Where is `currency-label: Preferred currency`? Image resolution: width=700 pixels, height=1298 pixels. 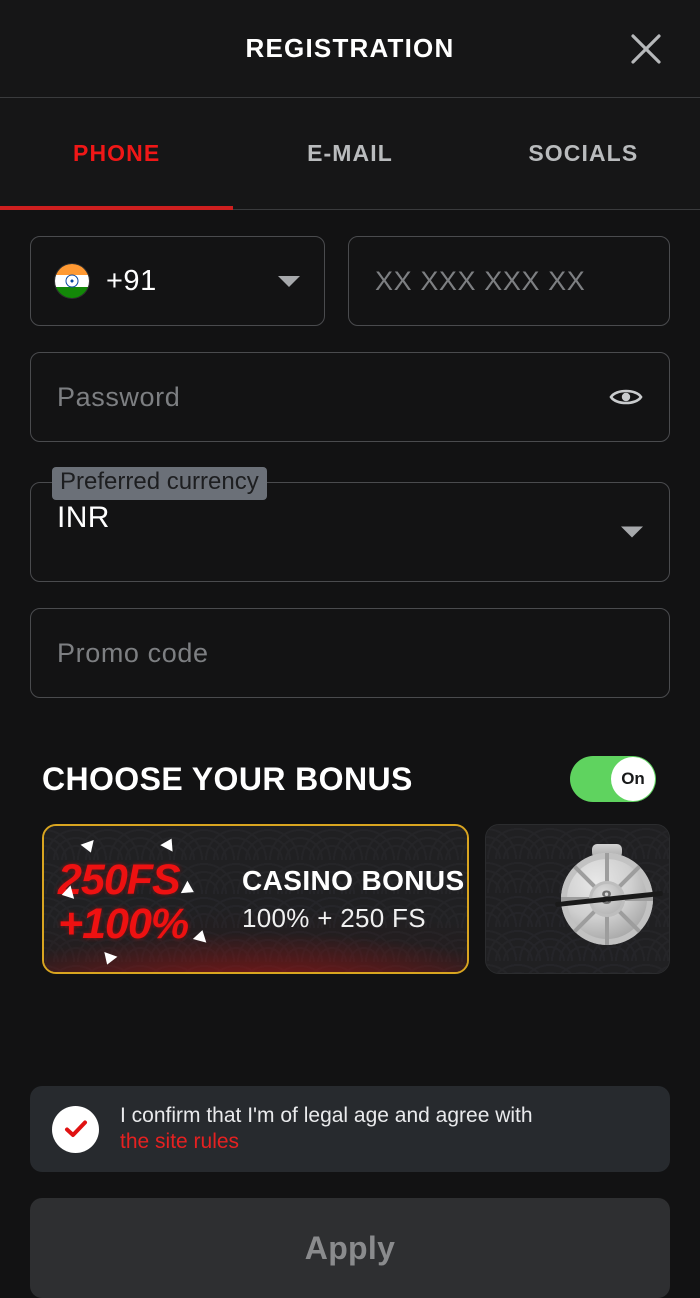
currency-label: Preferred currency is located at coordinates (159, 483).